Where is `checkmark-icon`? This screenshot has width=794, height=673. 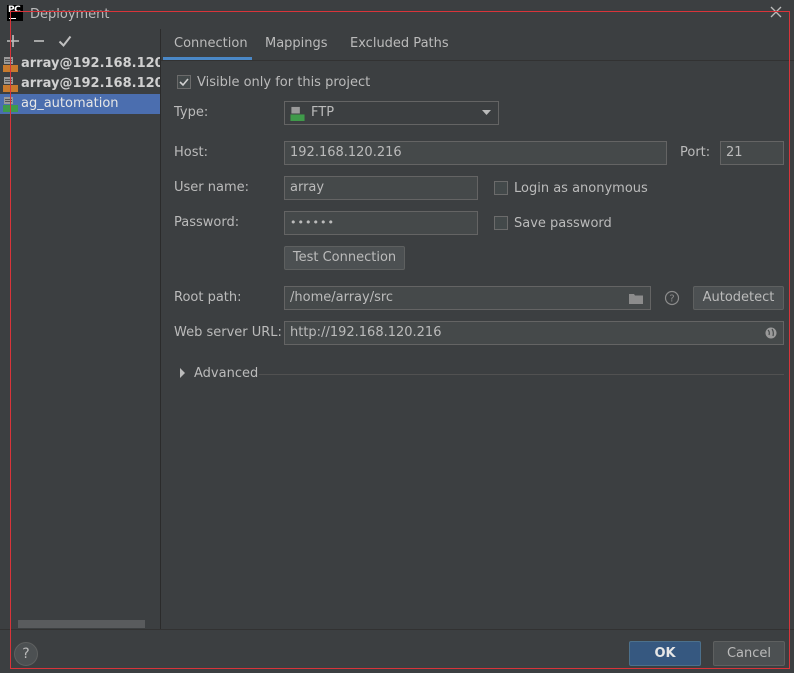 checkmark-icon is located at coordinates (184, 82).